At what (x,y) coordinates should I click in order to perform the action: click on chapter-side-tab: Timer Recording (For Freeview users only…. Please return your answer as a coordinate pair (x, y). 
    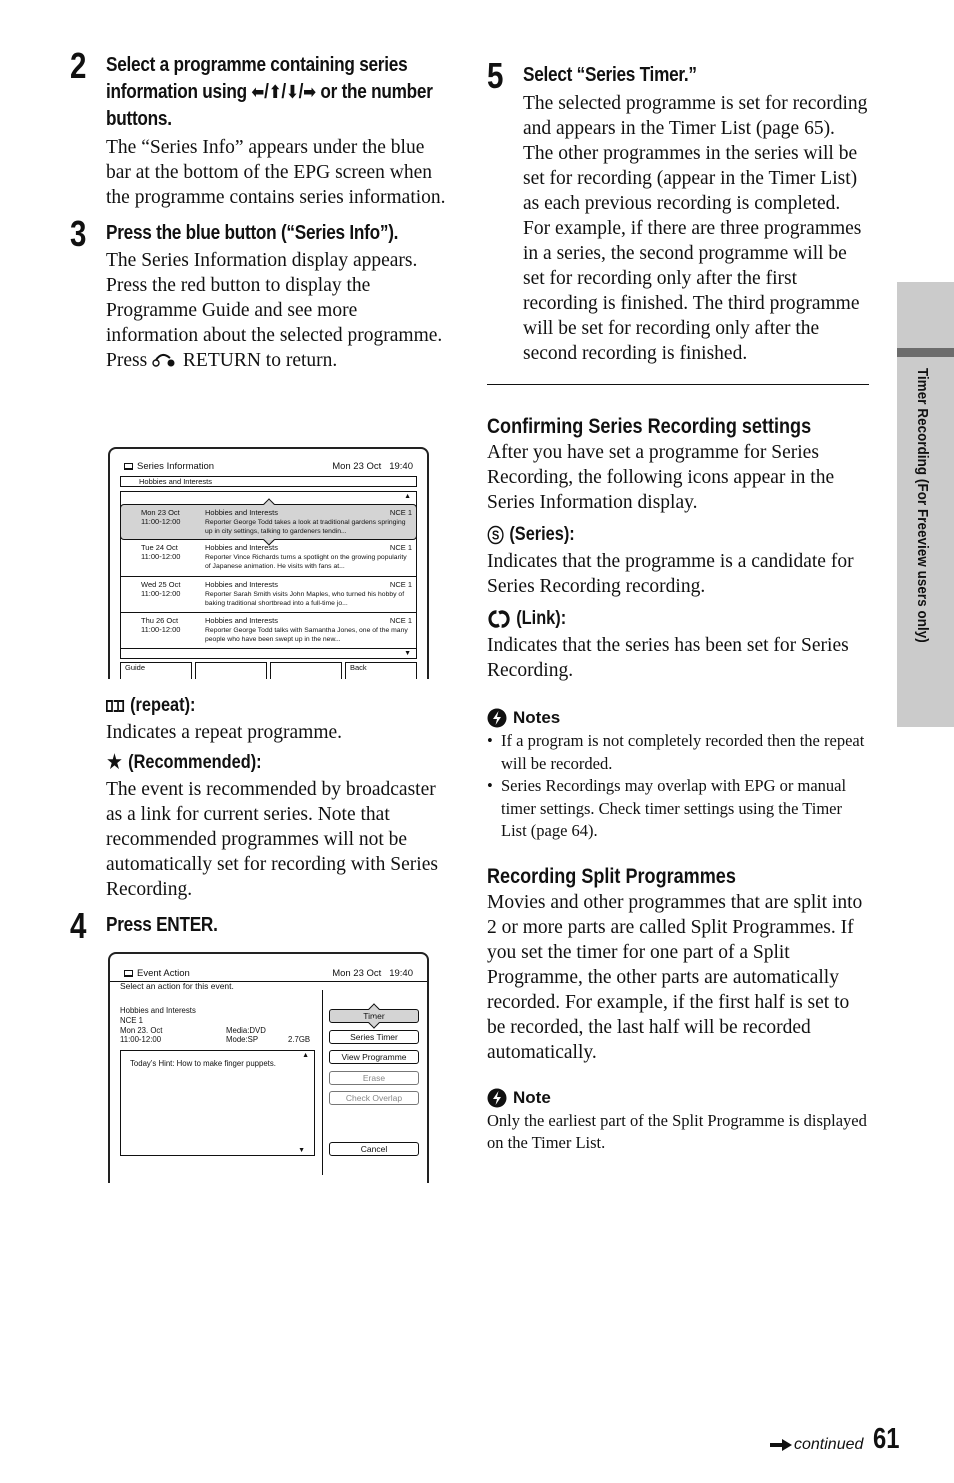
    Looking at the image, I should click on (925, 504).